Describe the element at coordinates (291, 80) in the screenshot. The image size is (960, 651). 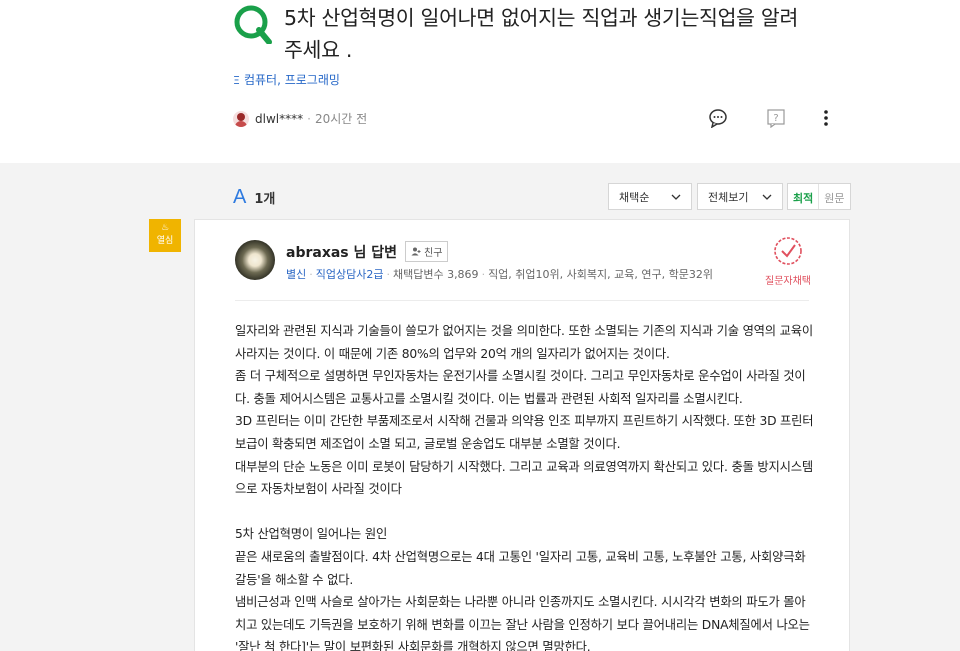
I see `category-label: 컴퓨터, 프로그래밍` at that location.